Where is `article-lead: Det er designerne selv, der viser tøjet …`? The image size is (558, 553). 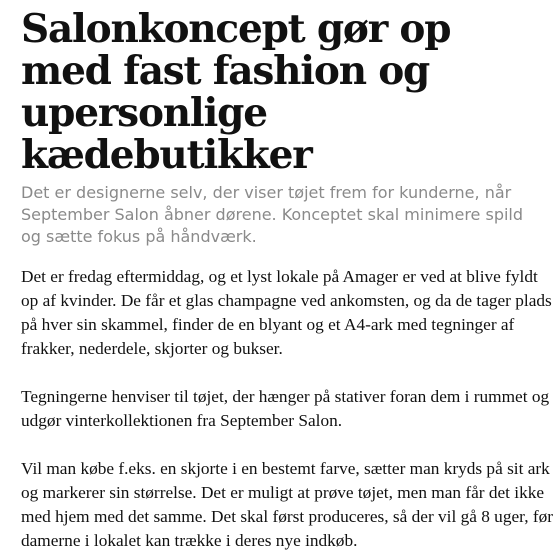
article-lead: Det er designerne selv, der viser tøjet … is located at coordinates (272, 214).